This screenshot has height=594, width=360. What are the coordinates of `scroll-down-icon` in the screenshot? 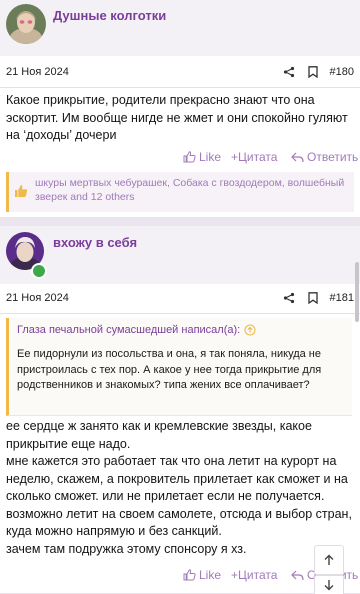 It's located at (329, 585).